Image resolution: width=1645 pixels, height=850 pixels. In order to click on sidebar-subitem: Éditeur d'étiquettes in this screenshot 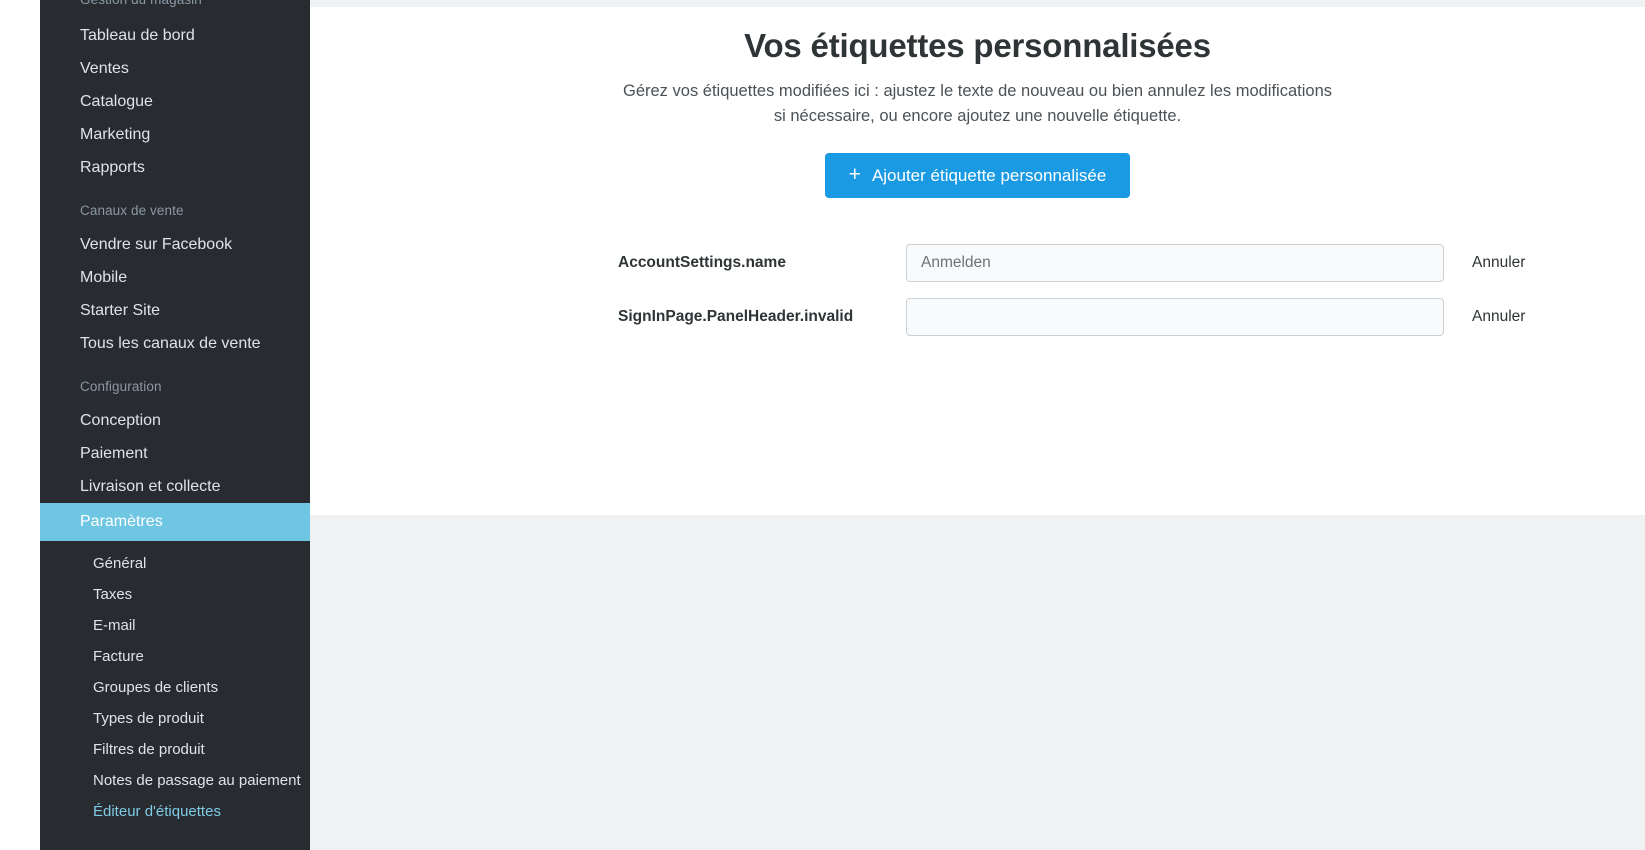, I will do `click(175, 811)`.